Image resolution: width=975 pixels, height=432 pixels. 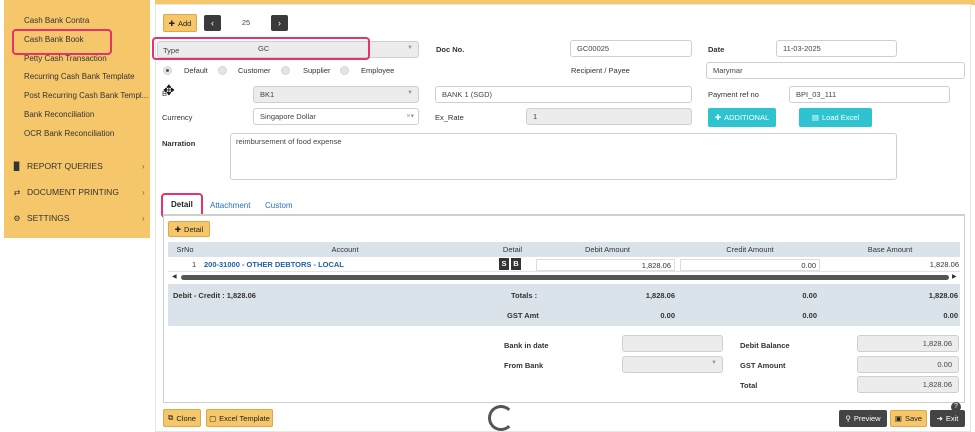 What do you see at coordinates (667, 315) in the screenshot?
I see `gst-debit: 0.00` at bounding box center [667, 315].